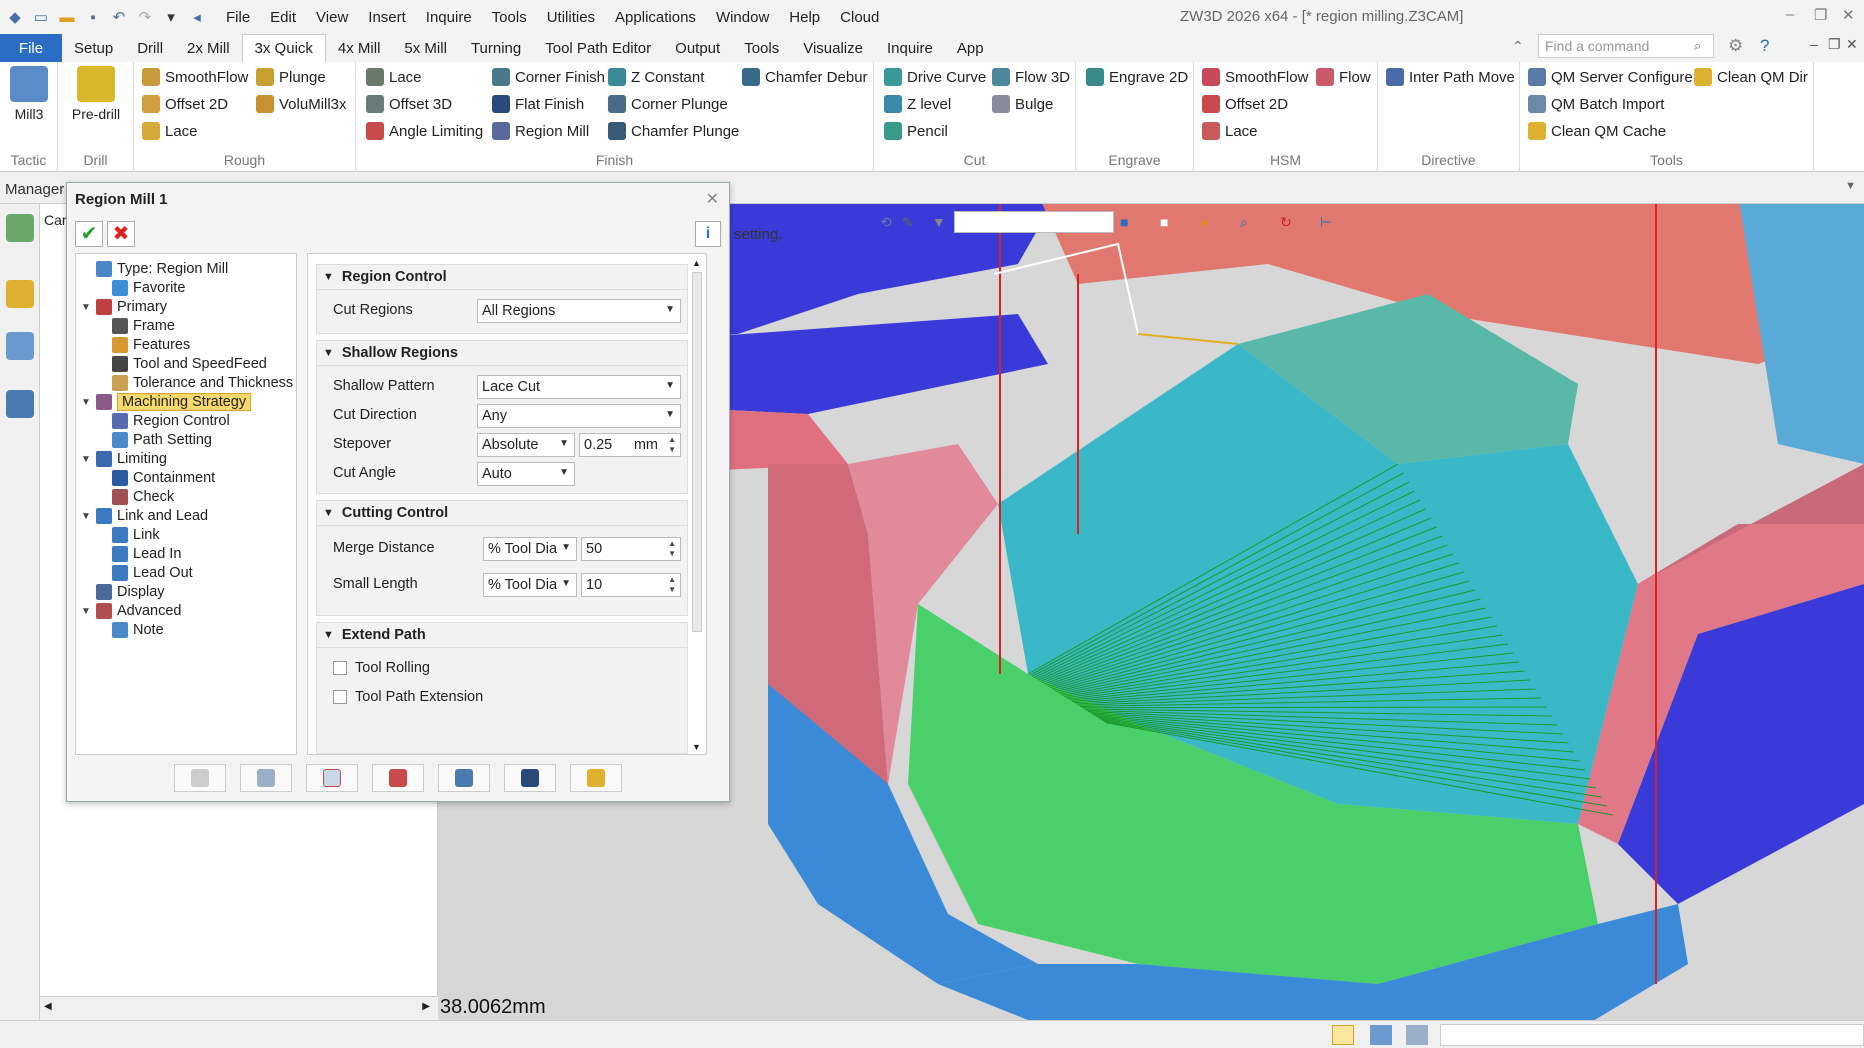 This screenshot has height=1048, width=1864. Describe the element at coordinates (1381, 1035) in the screenshot. I see `status-display-icon` at that location.